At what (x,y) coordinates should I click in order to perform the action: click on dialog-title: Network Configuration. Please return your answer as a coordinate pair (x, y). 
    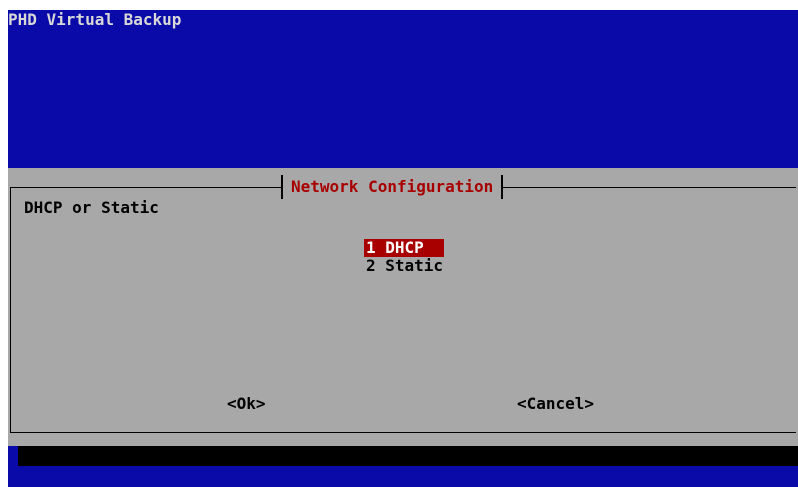
    Looking at the image, I should click on (392, 187).